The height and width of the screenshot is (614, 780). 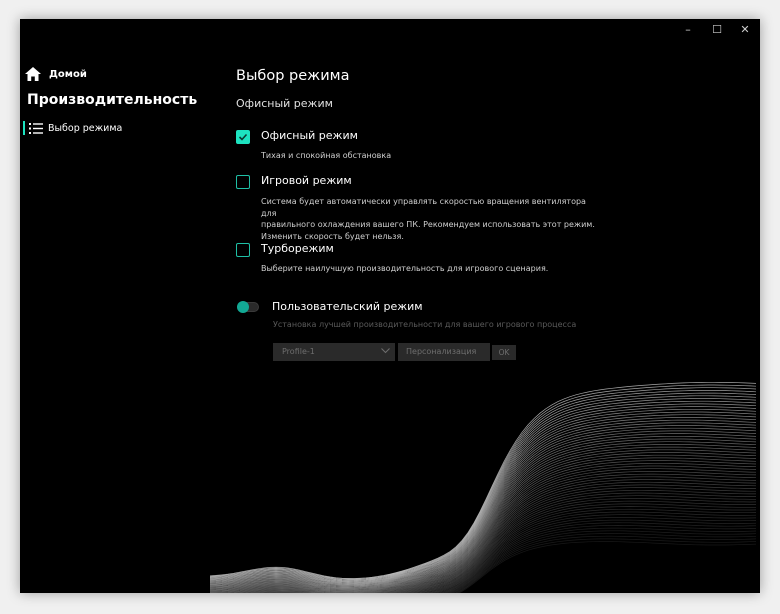 What do you see at coordinates (298, 351) in the screenshot?
I see `profile-select-value: Profile-1` at bounding box center [298, 351].